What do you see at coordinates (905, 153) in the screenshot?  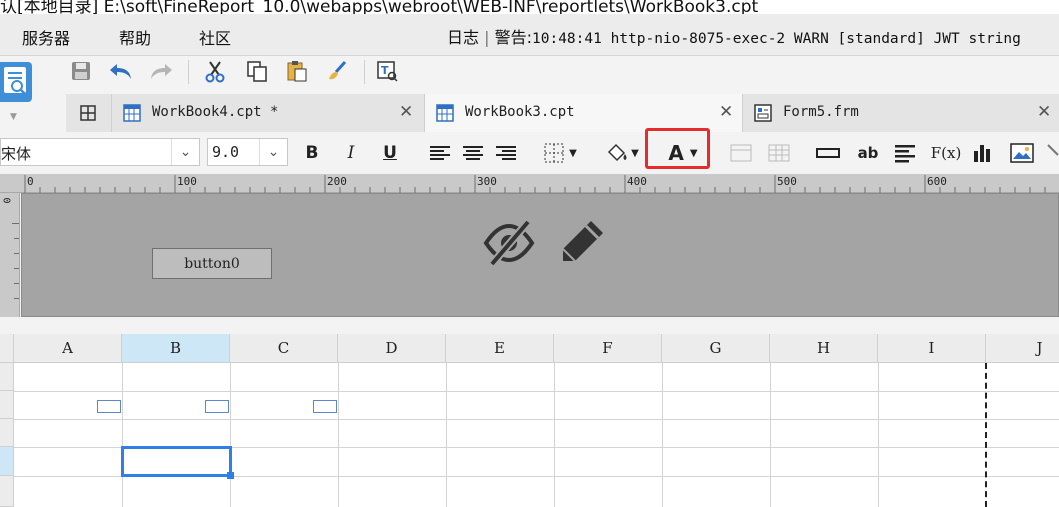 I see `text-align-icon` at bounding box center [905, 153].